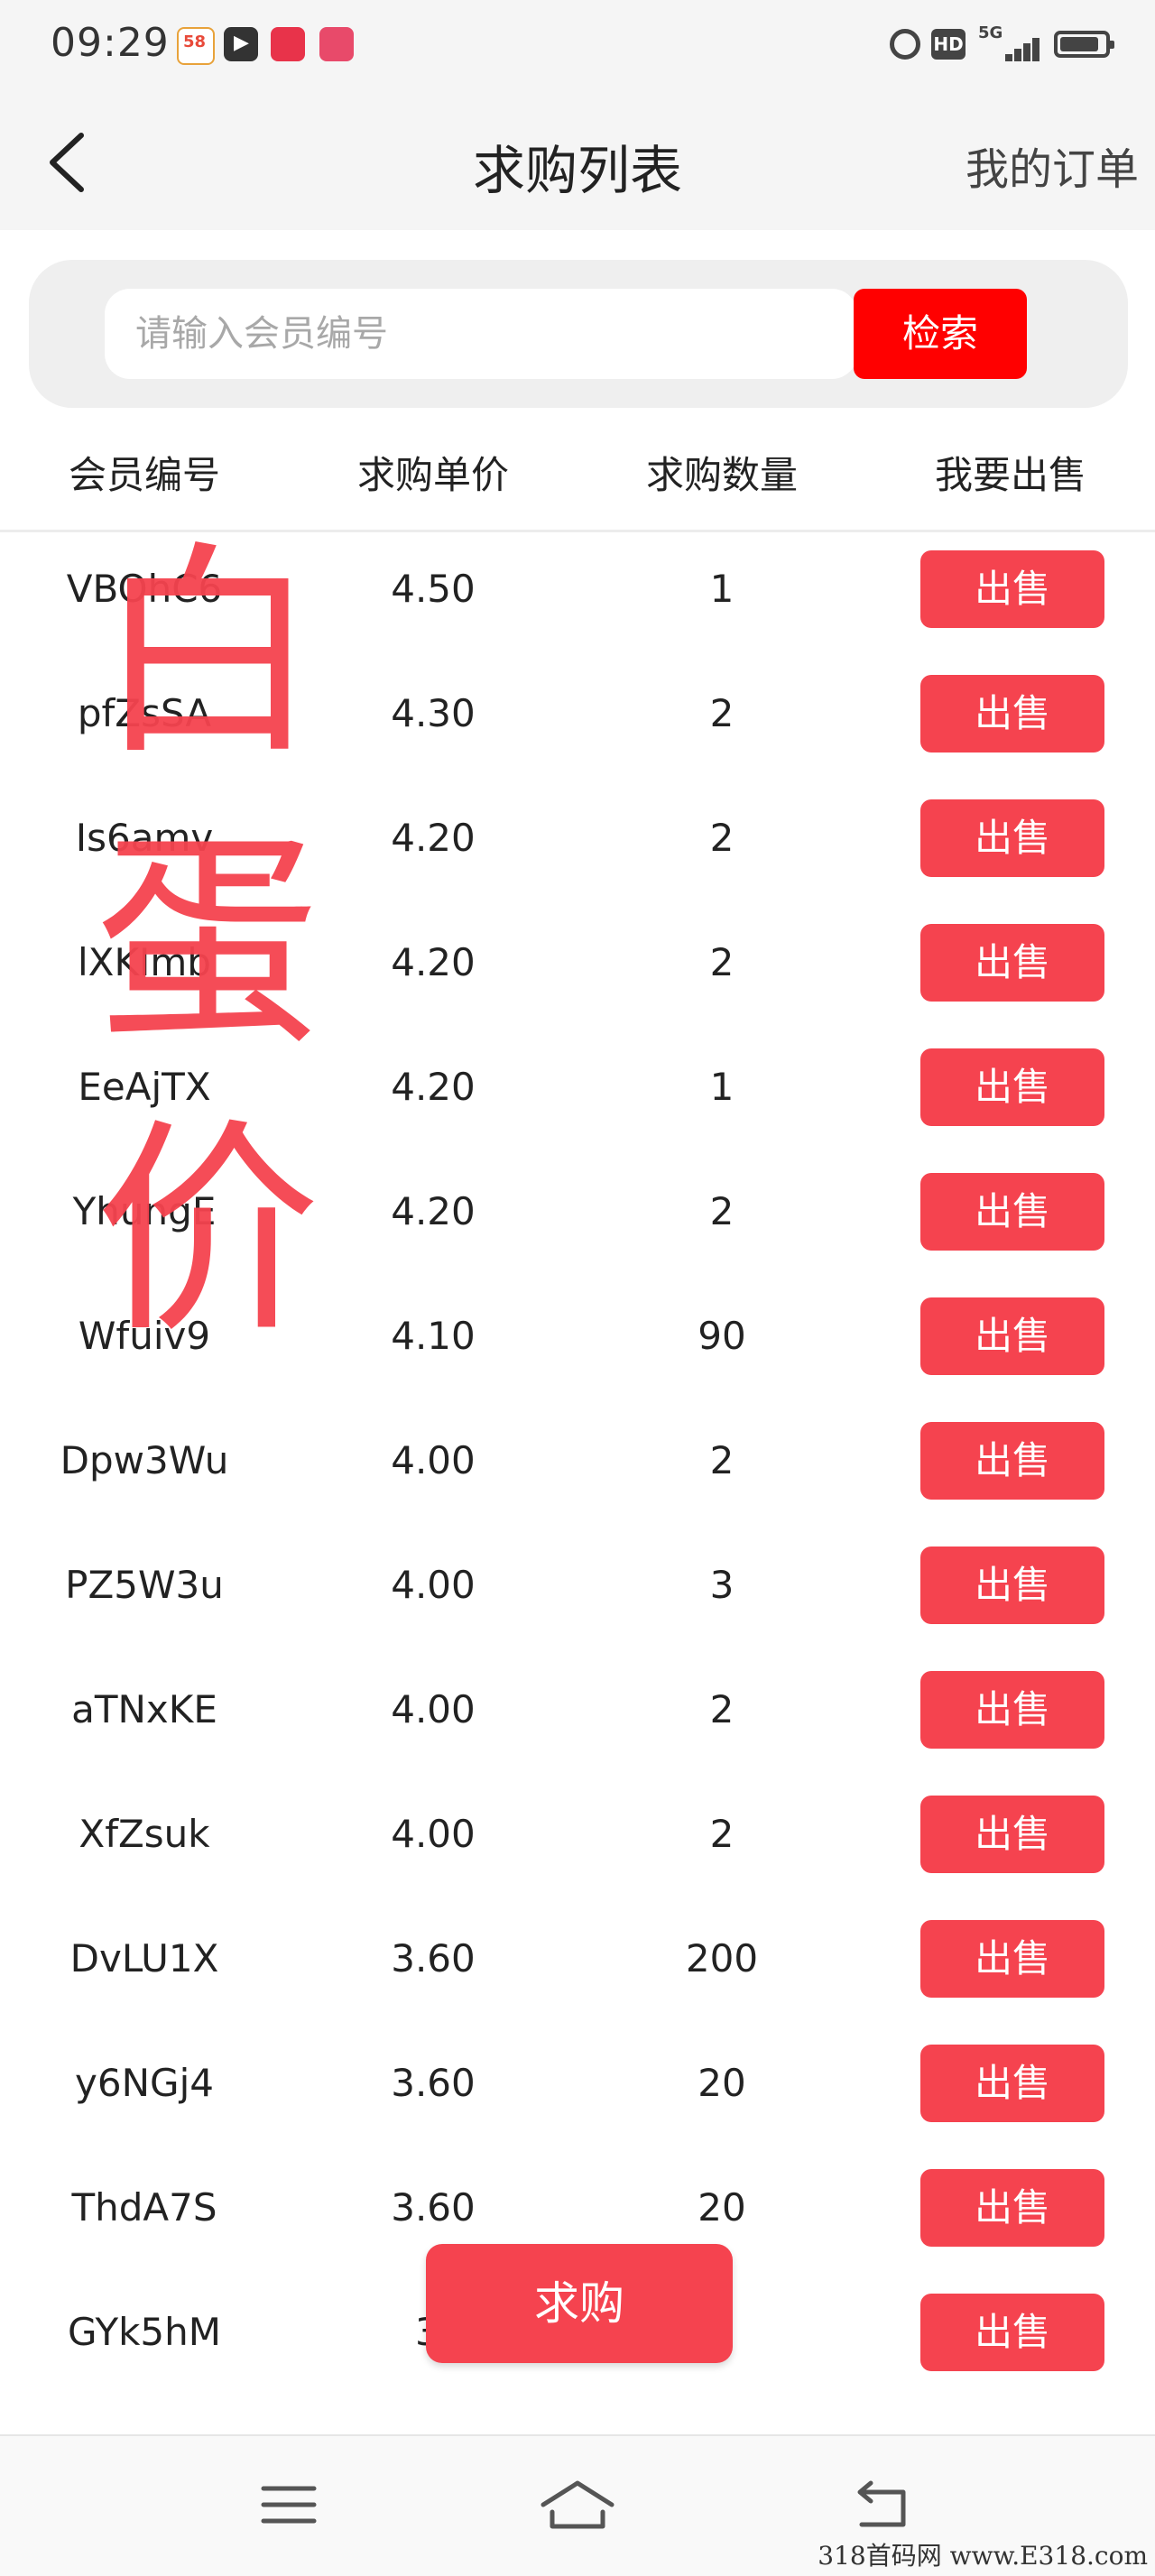  What do you see at coordinates (144, 1460) in the screenshot?
I see `member-id: Dpw3Wu` at bounding box center [144, 1460].